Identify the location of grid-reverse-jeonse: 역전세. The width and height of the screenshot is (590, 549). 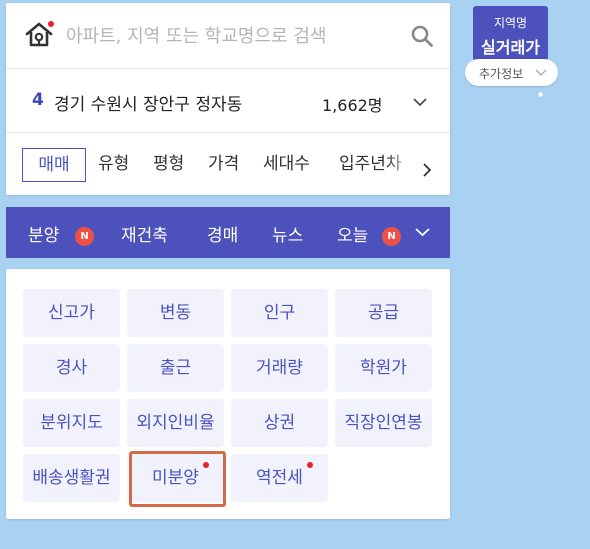
(279, 478).